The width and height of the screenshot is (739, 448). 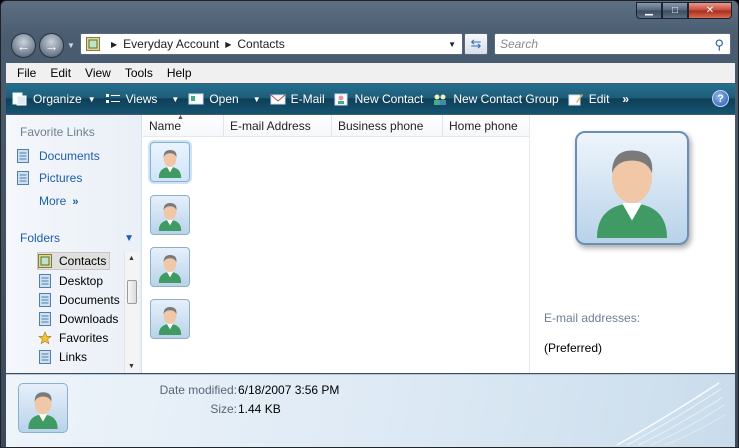 What do you see at coordinates (45, 300) in the screenshot?
I see `documents-folder-icon` at bounding box center [45, 300].